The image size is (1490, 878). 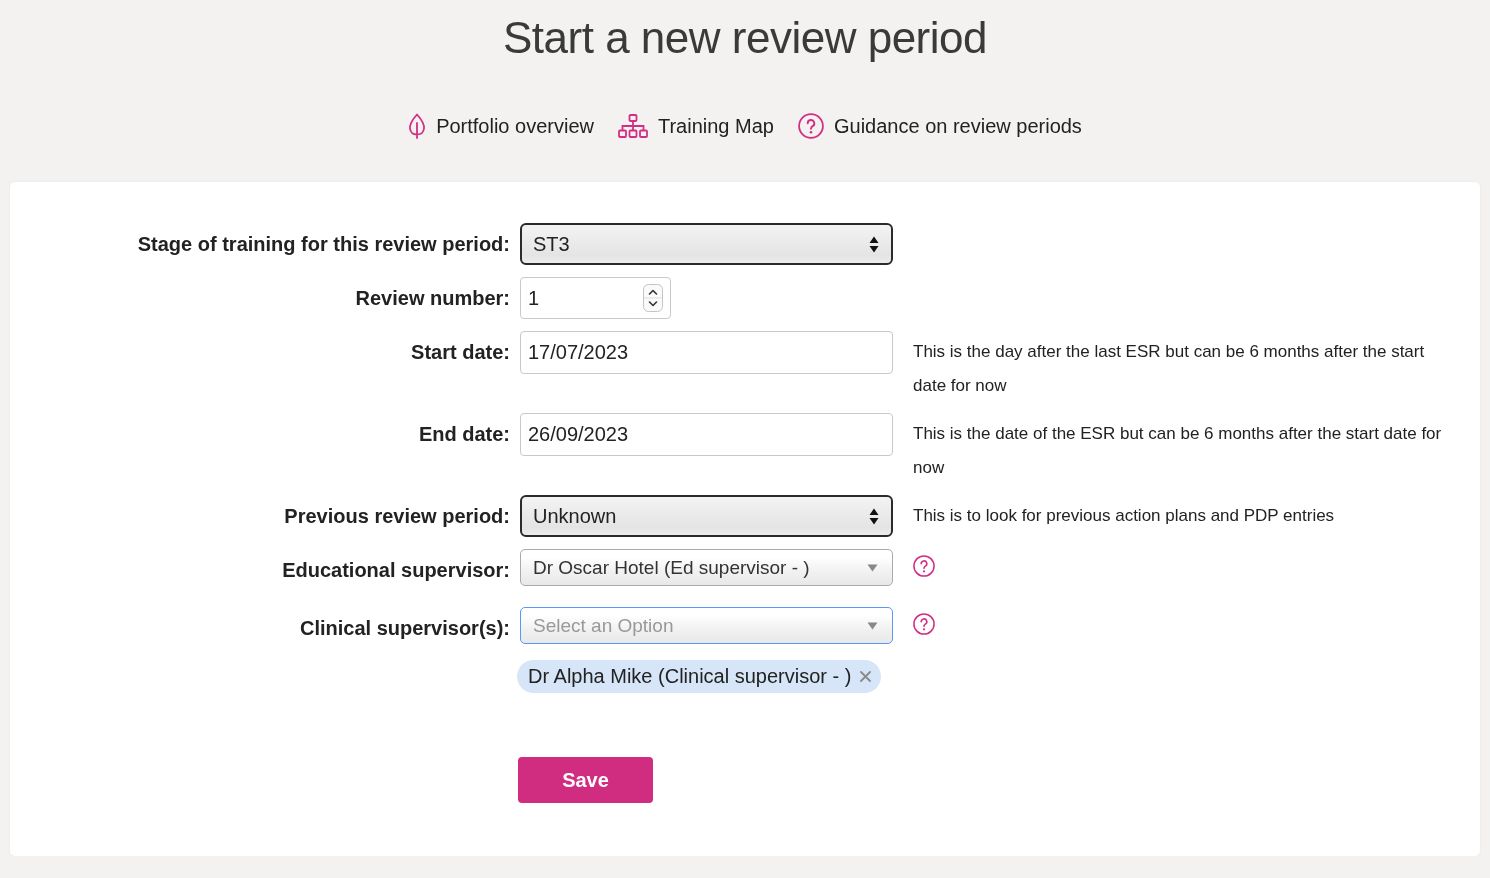 I want to click on field-label: Educational supervisor:, so click(x=396, y=570).